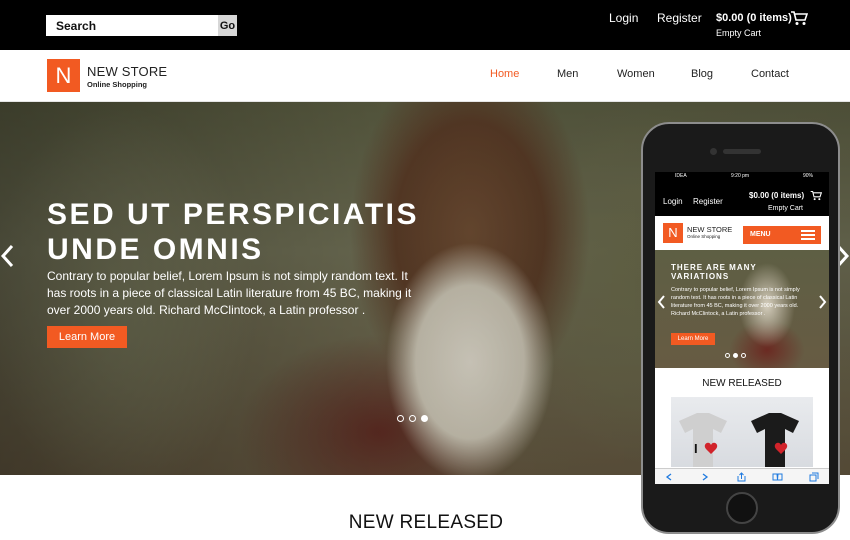 This screenshot has width=850, height=540. I want to click on search-input, so click(132, 25).